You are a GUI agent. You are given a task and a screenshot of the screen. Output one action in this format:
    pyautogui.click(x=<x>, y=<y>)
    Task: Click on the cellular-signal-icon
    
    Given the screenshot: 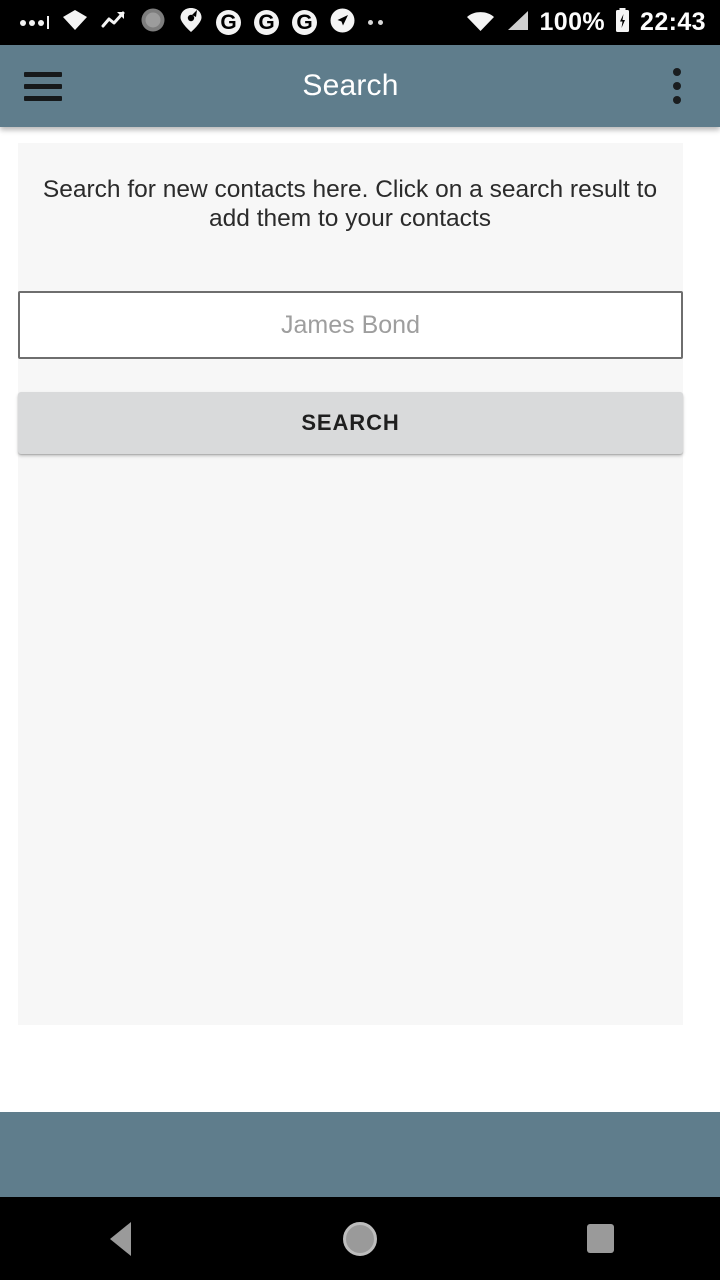 What is the action you would take?
    pyautogui.click(x=517, y=23)
    